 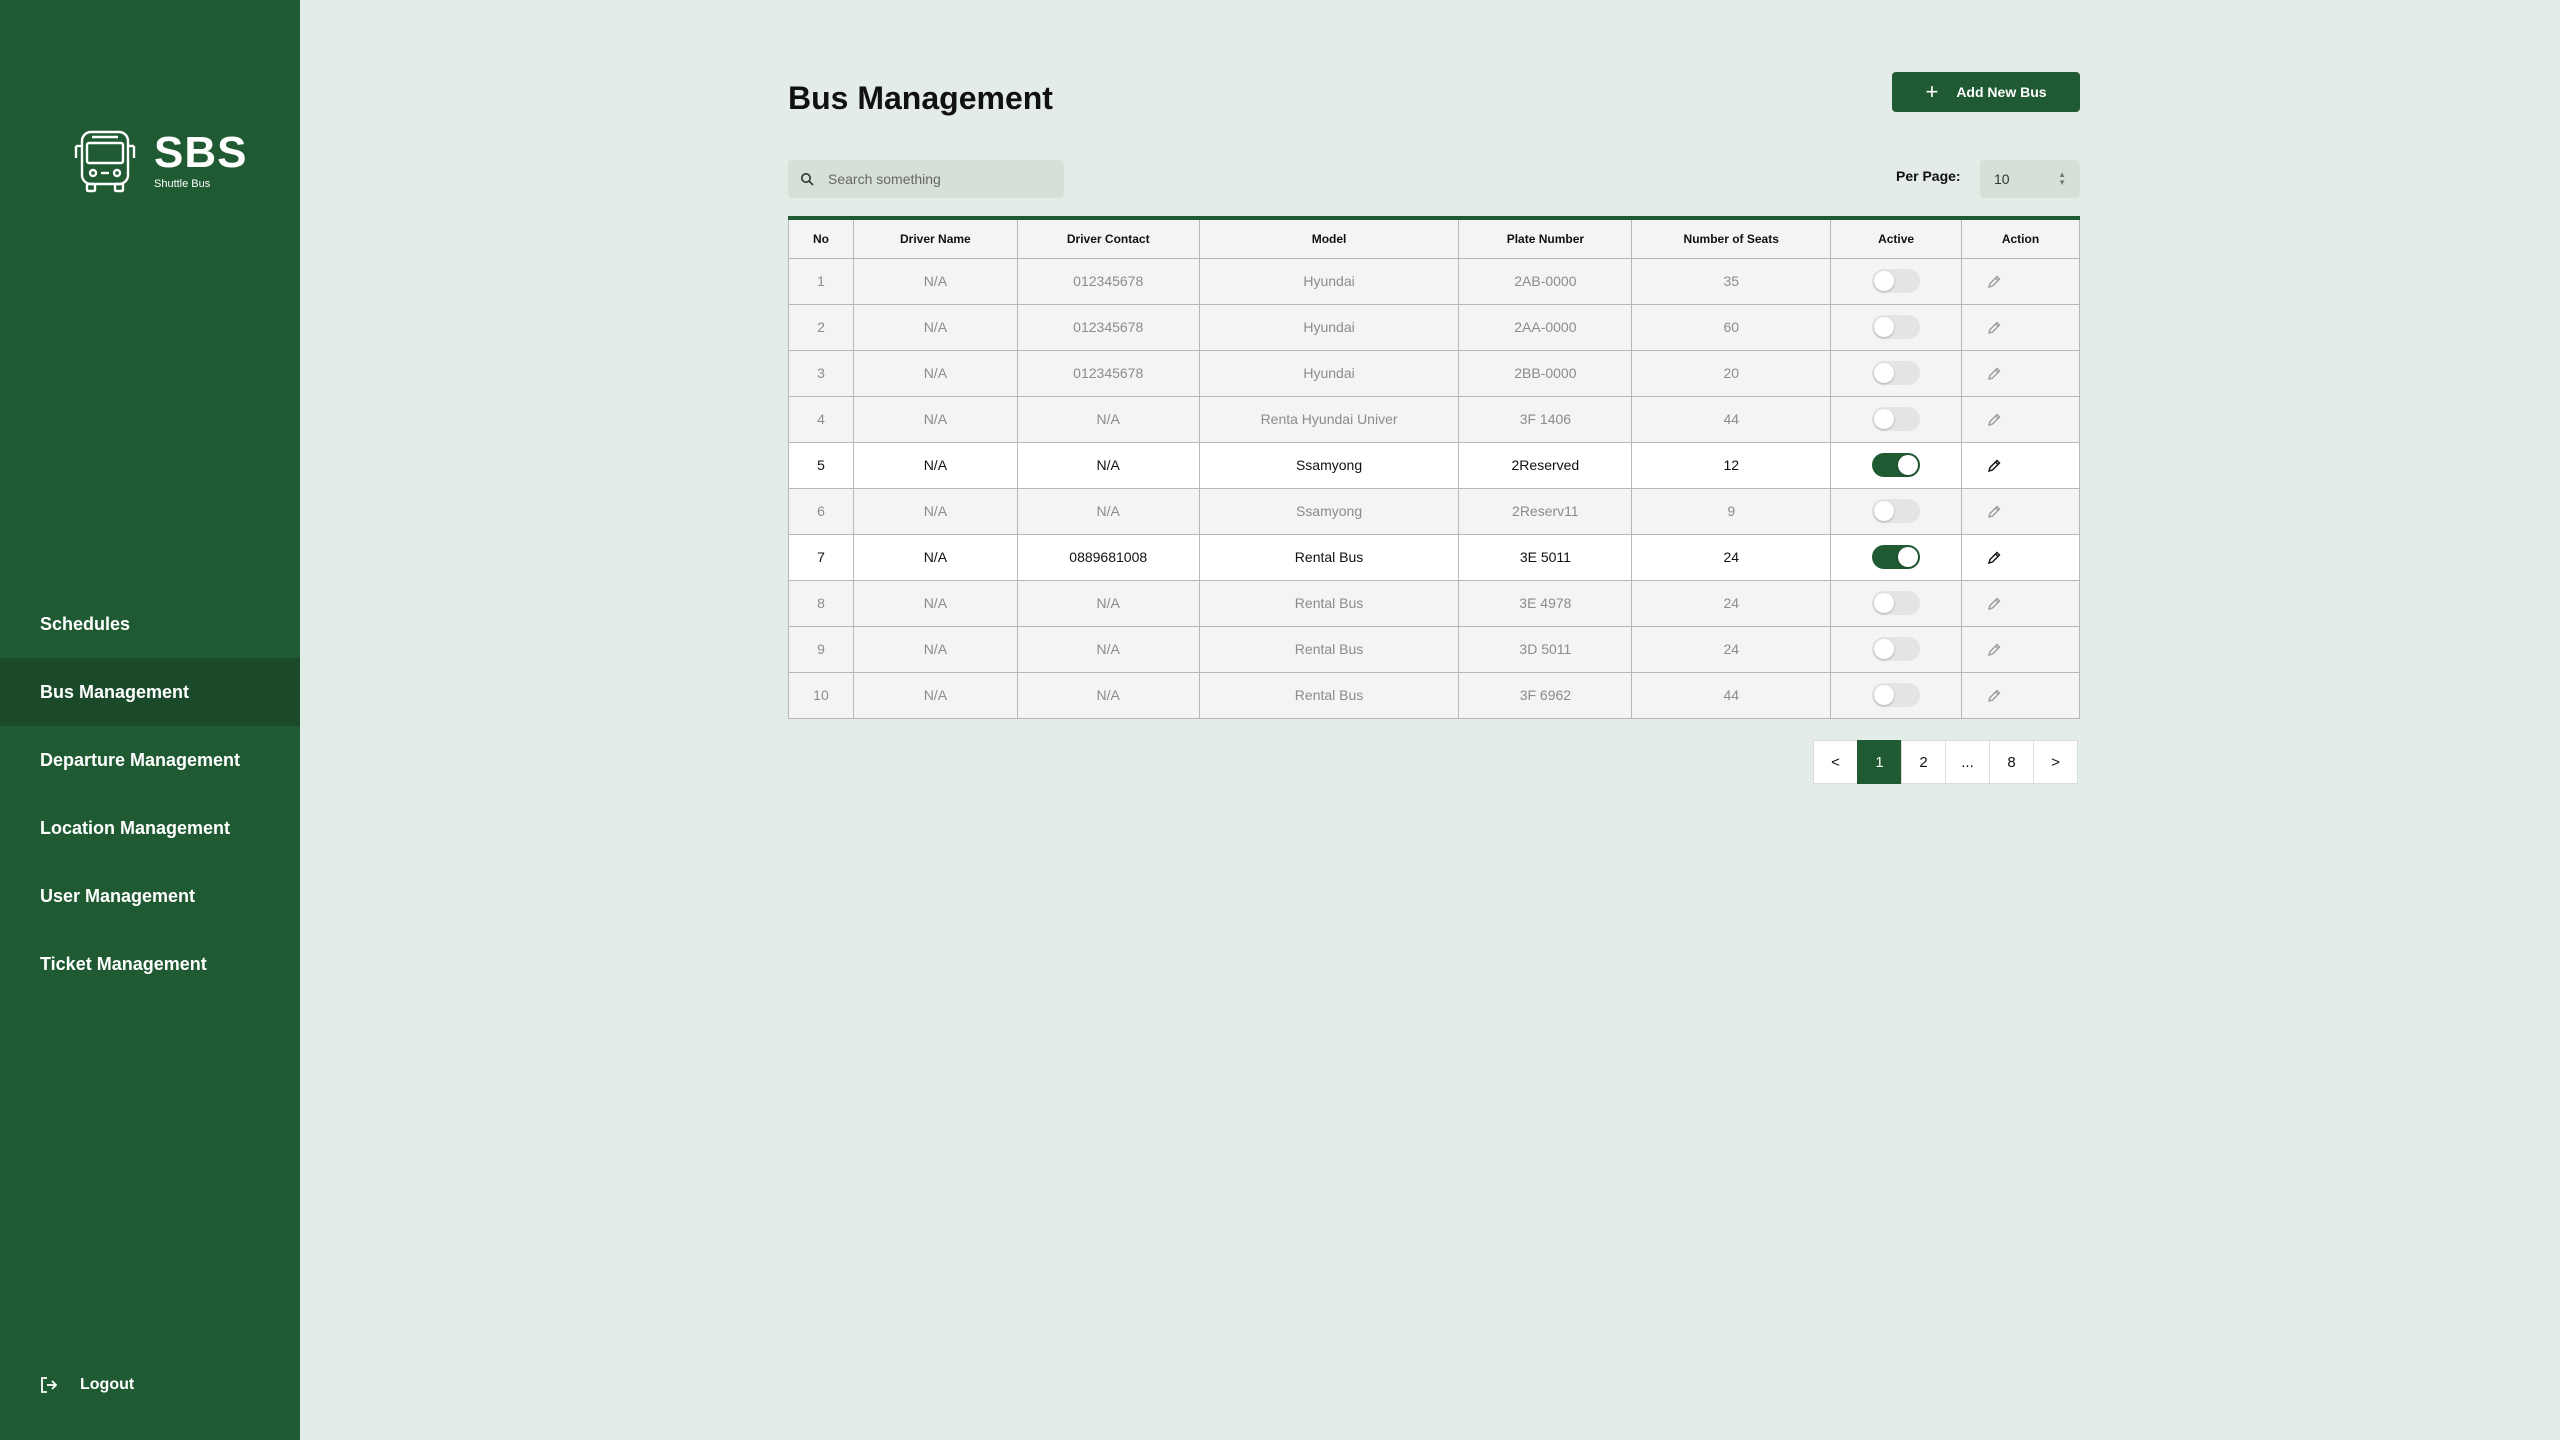 I want to click on cell-no: 2, so click(x=821, y=327).